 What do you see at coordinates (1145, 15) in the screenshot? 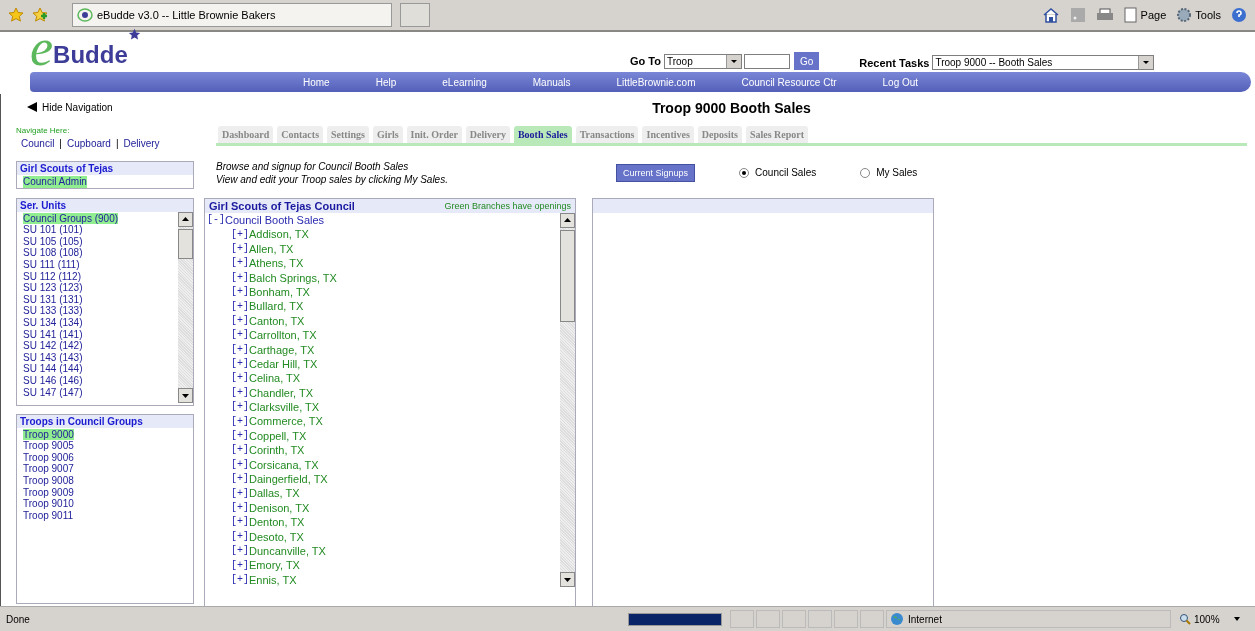
I see `page-menu: Page` at bounding box center [1145, 15].